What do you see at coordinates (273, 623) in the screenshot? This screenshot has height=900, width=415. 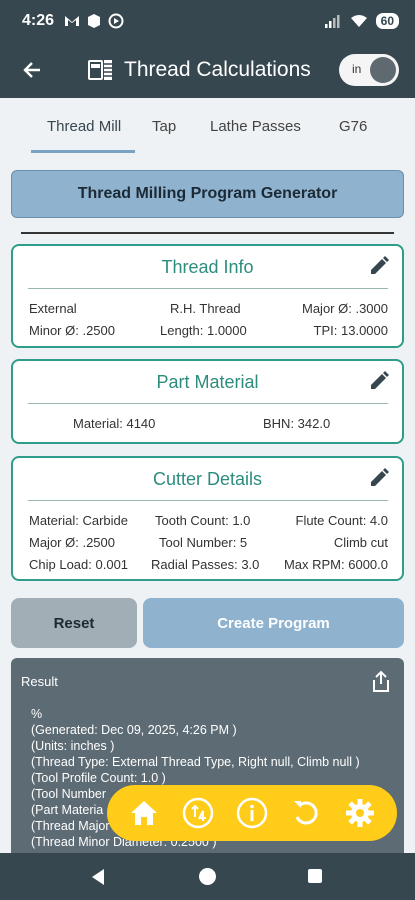 I see `create-program-button: Create Program` at bounding box center [273, 623].